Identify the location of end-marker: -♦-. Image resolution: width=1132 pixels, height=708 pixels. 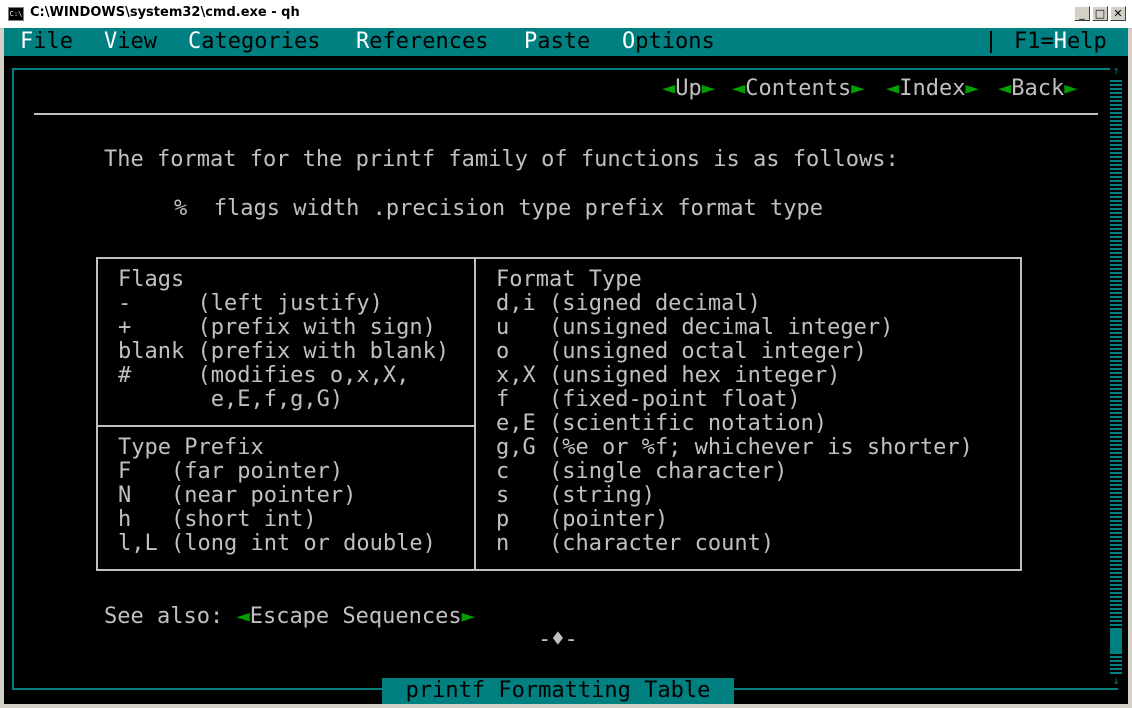
(558, 639).